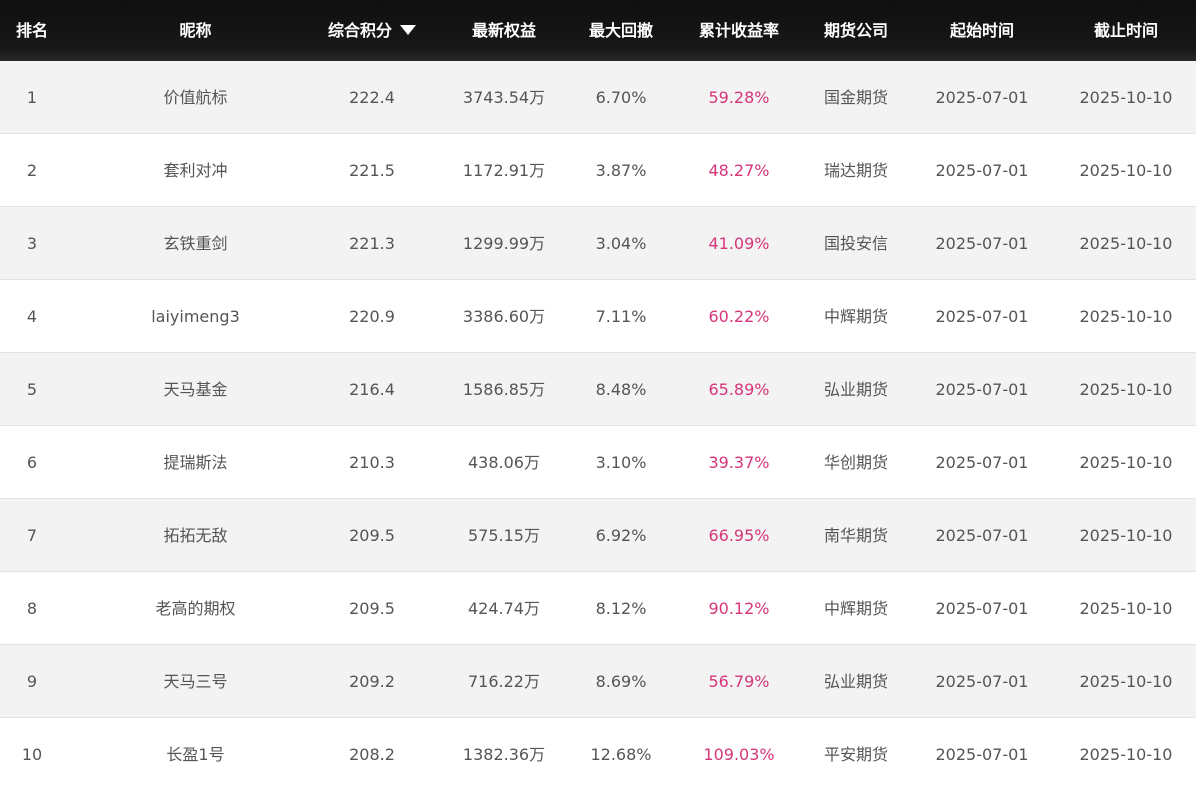  Describe the element at coordinates (359, 30) in the screenshot. I see `header-score-label: 综合积分` at that location.